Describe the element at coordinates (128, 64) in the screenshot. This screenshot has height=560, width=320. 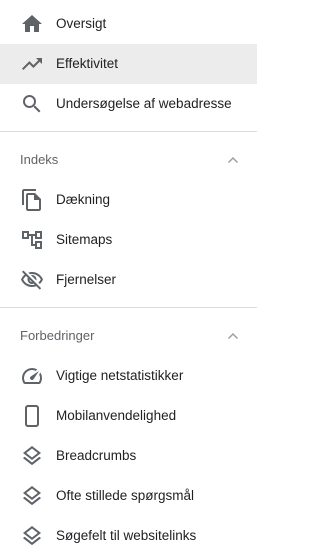
I see `nav-item-effektivitet: Effektivitet` at that location.